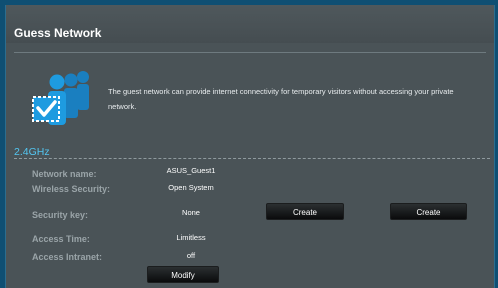 The height and width of the screenshot is (288, 498). I want to click on access-intranet-label: Access Intranet:, so click(67, 257).